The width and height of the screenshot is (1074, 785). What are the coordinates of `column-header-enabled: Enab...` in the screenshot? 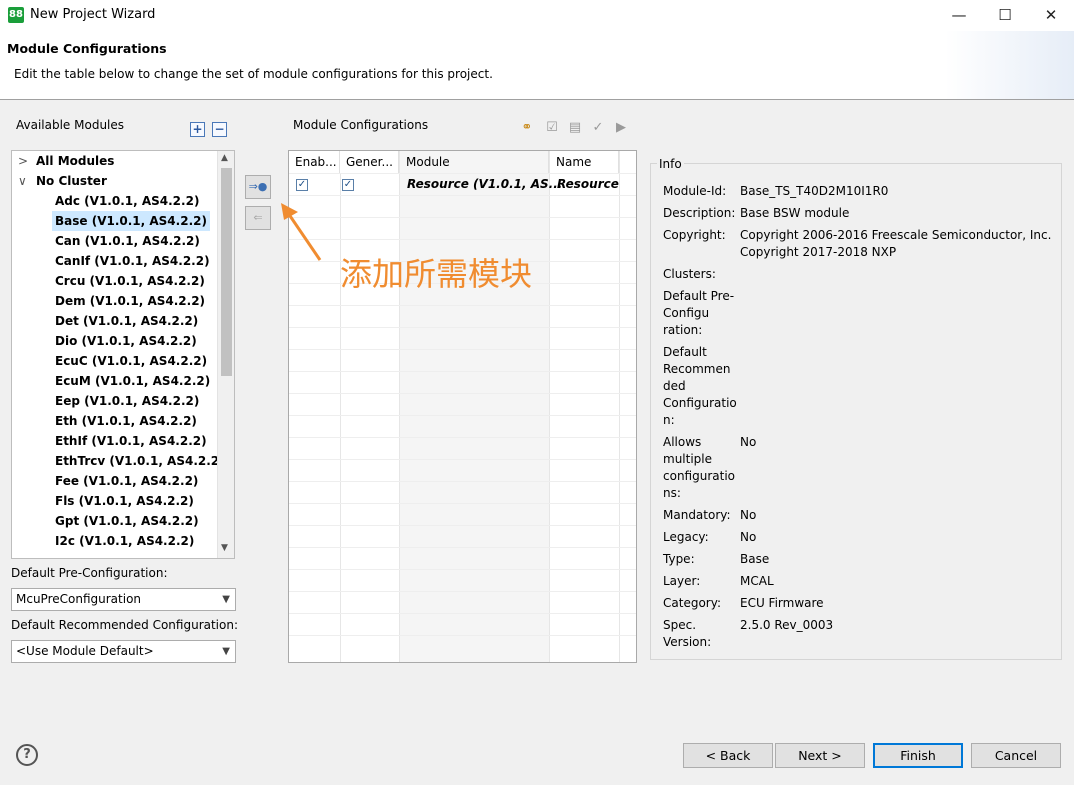 It's located at (314, 162).